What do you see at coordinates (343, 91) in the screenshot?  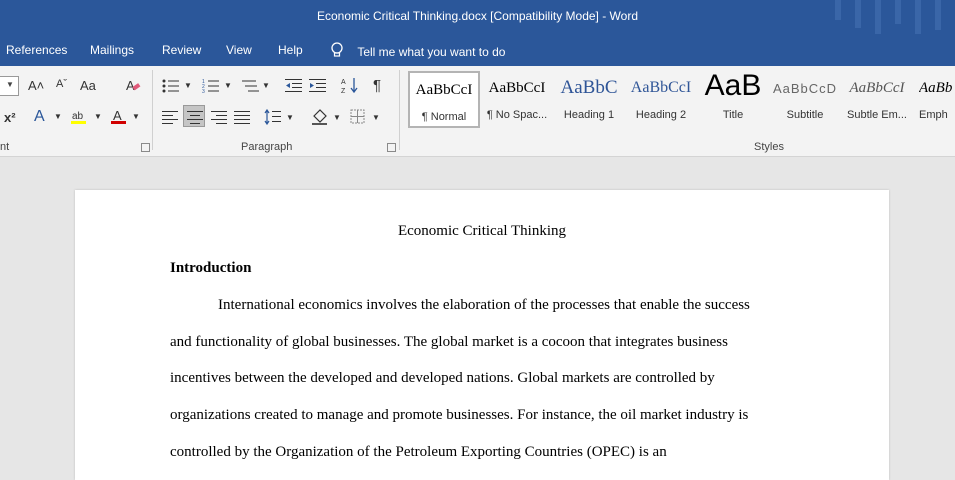 I see `svg-text: Z` at bounding box center [343, 91].